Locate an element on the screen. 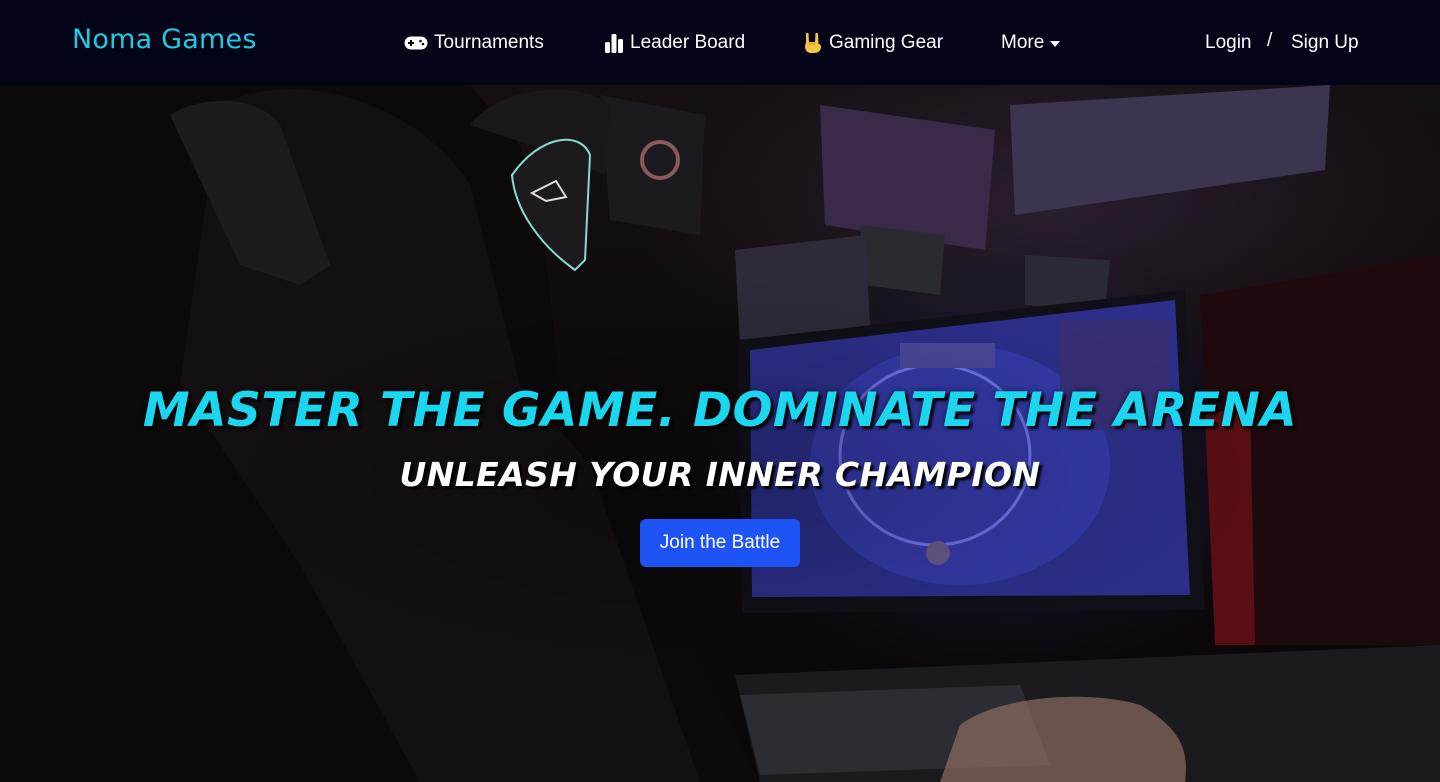 The width and height of the screenshot is (1440, 782). nav-item-gaming-gear: Gaming Gear is located at coordinates (873, 43).